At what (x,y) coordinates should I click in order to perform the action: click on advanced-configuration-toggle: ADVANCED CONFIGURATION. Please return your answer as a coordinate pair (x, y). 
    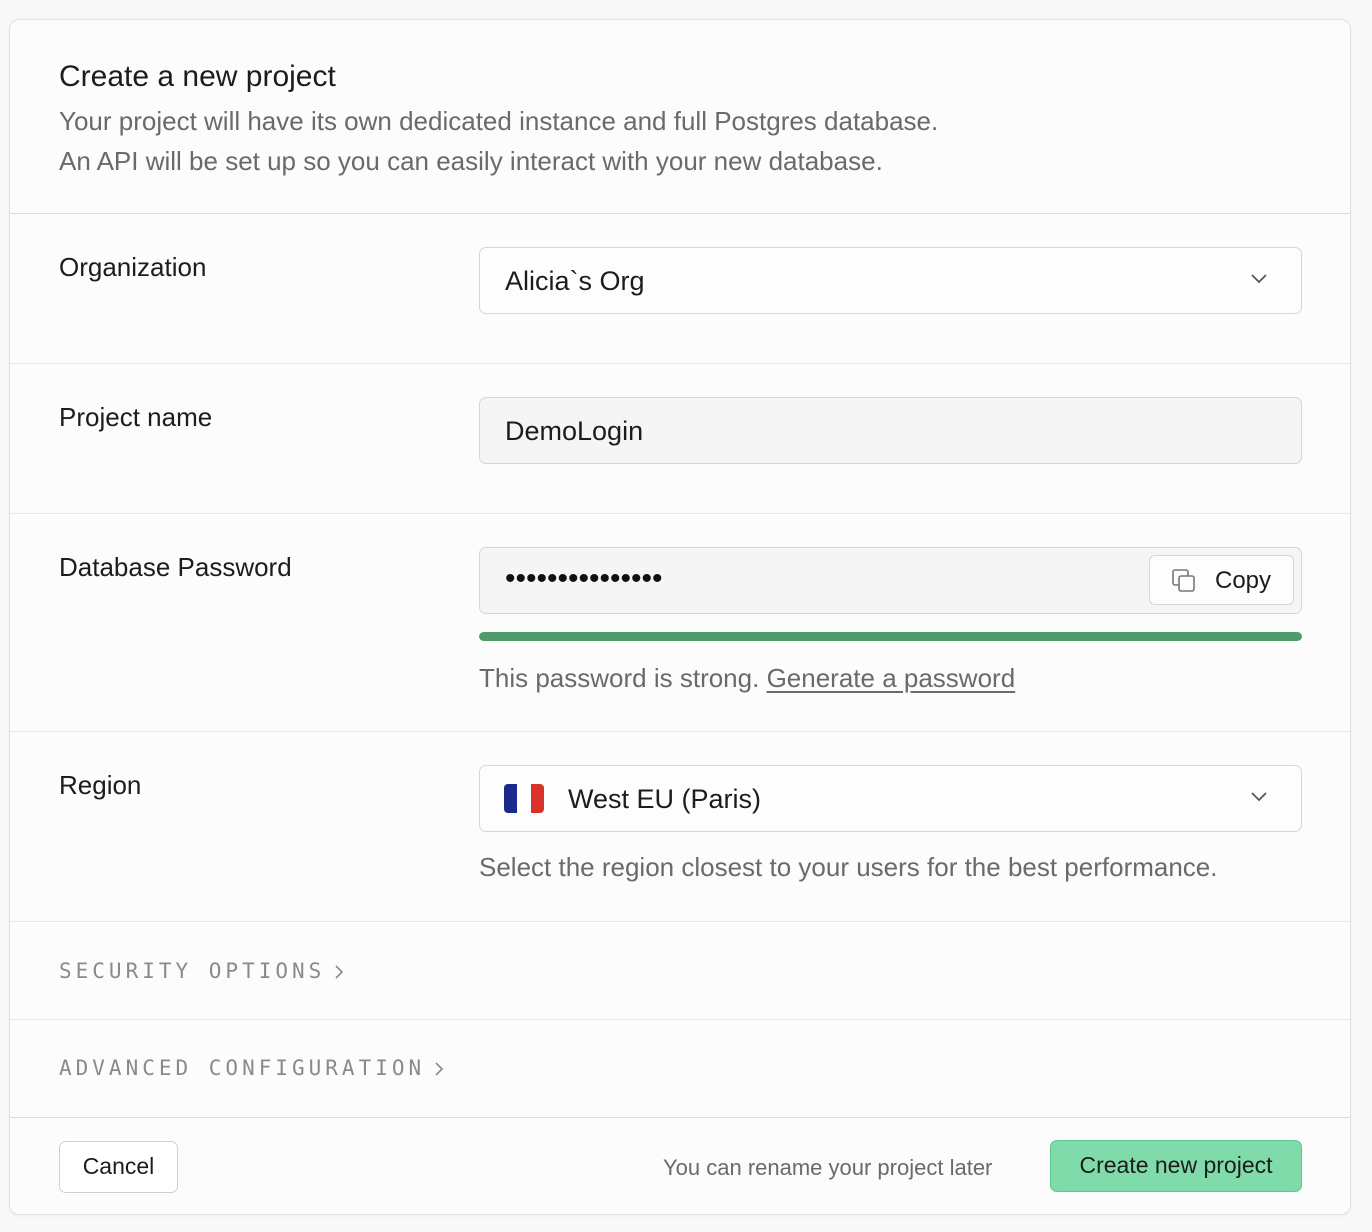
    Looking at the image, I should click on (253, 1068).